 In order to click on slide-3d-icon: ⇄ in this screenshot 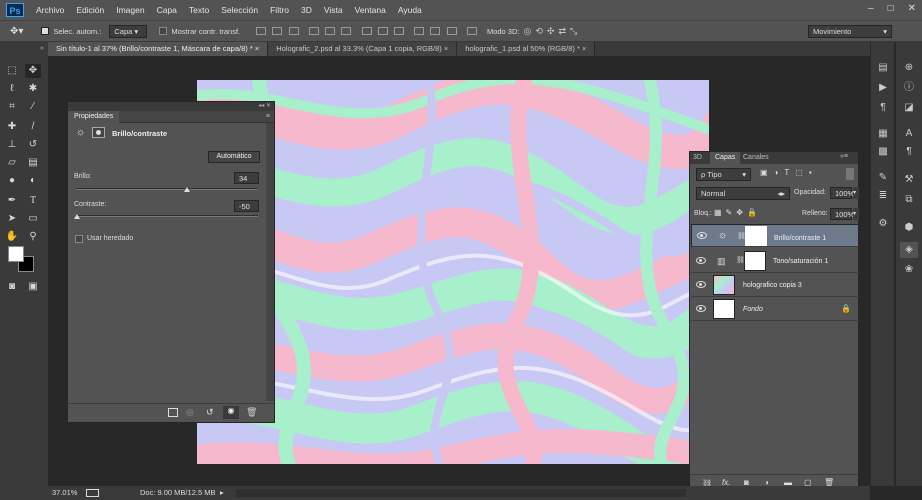, I will do `click(564, 31)`.